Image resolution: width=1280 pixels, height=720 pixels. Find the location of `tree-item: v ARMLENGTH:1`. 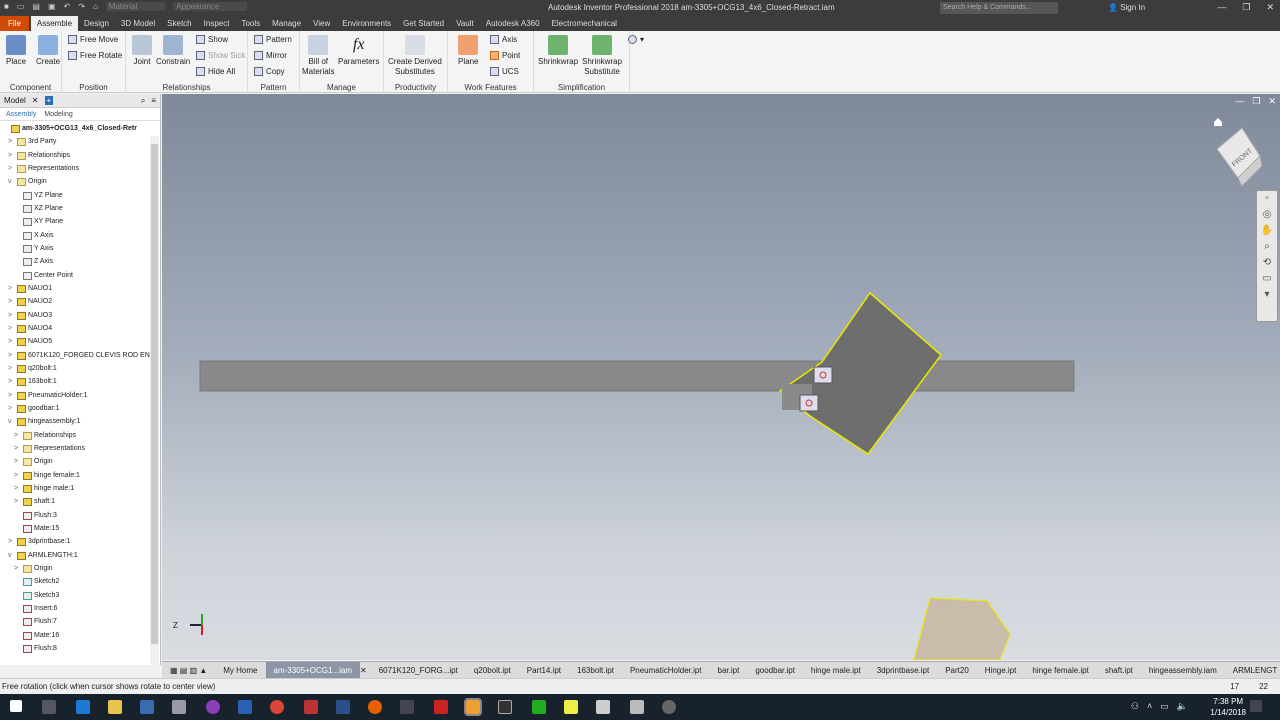

tree-item: v ARMLENGTH:1 is located at coordinates (43, 556).